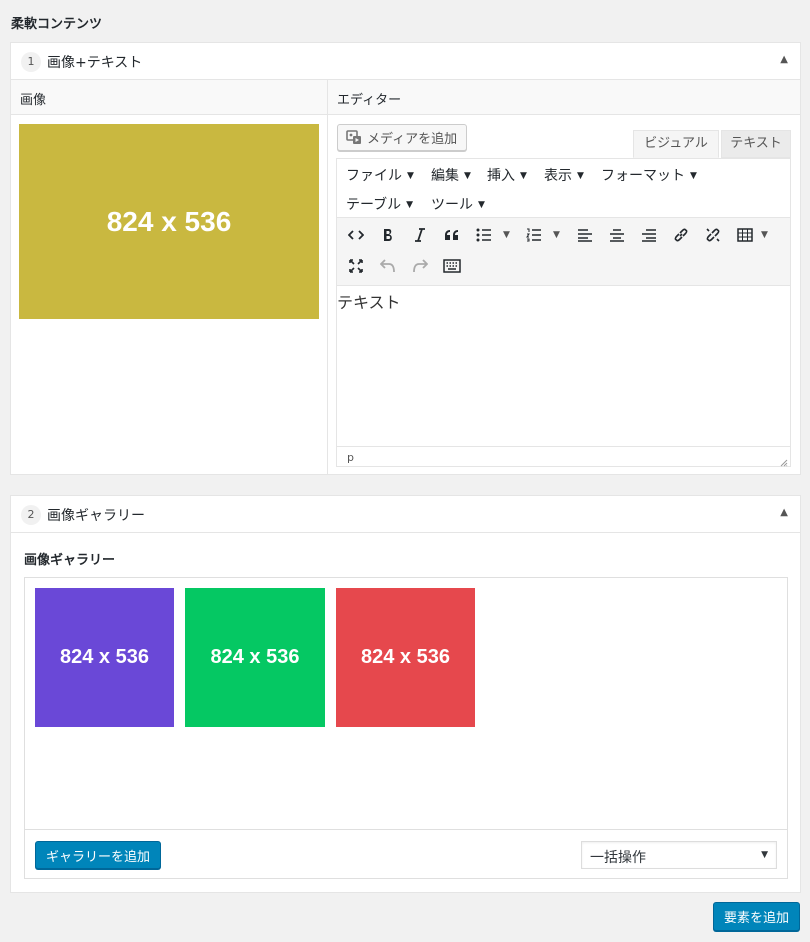 This screenshot has height=942, width=810. What do you see at coordinates (379, 204) in the screenshot?
I see `menu-table: テーブル ▼` at bounding box center [379, 204].